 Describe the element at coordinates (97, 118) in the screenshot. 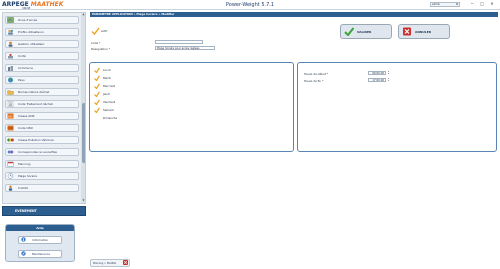

I see `empty-checkbox` at that location.